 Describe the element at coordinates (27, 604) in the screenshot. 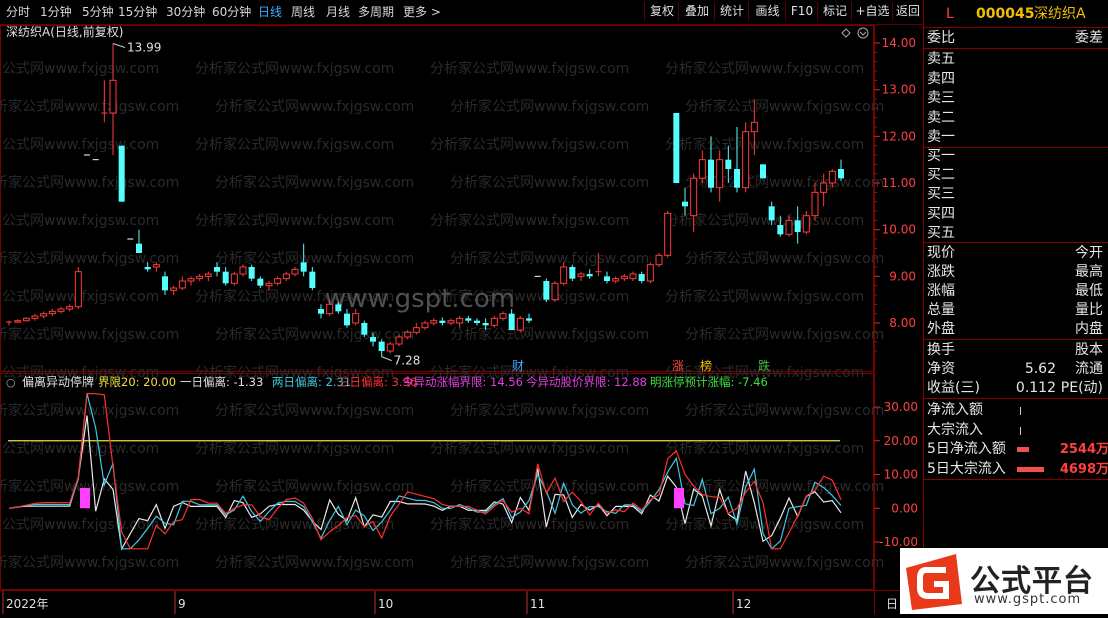

I see `xaxis-label: 2022年` at that location.